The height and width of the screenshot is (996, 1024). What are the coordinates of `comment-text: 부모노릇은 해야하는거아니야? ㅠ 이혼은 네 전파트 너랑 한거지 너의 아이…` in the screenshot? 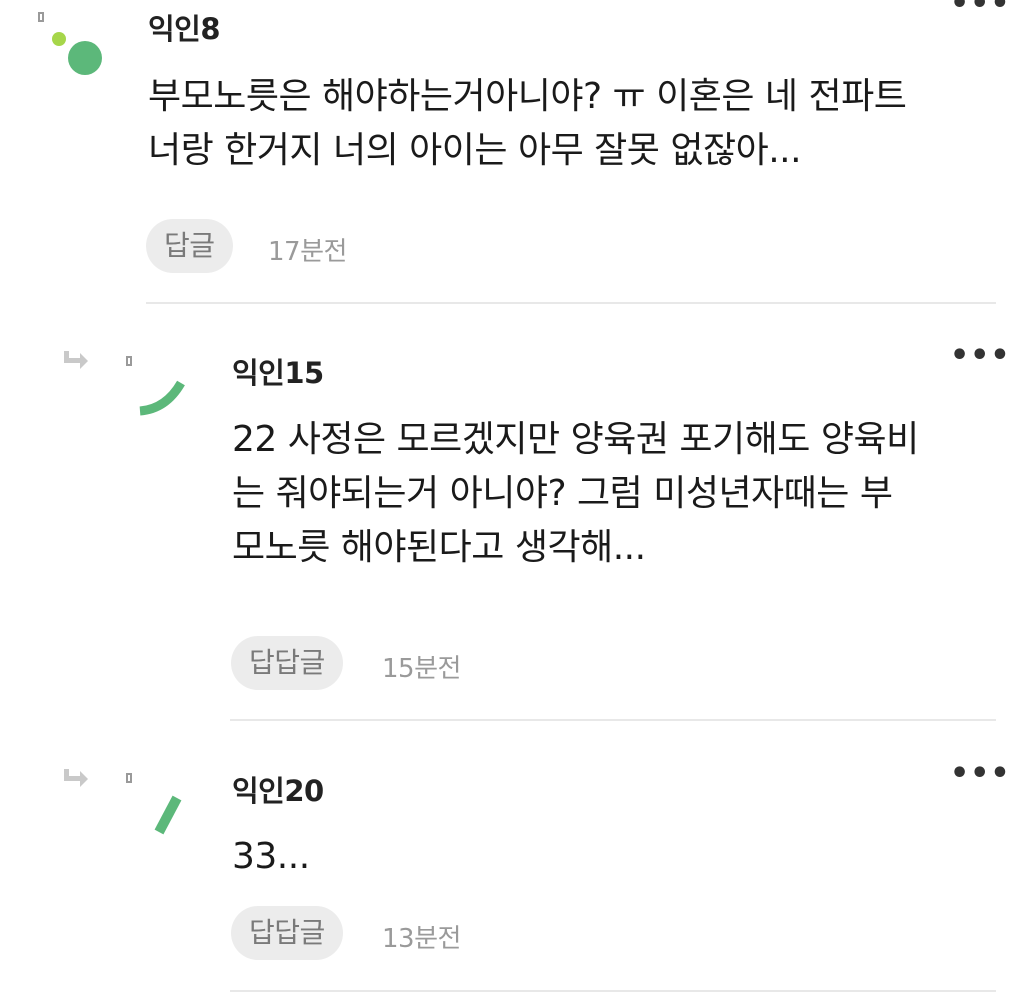 It's located at (527, 123).